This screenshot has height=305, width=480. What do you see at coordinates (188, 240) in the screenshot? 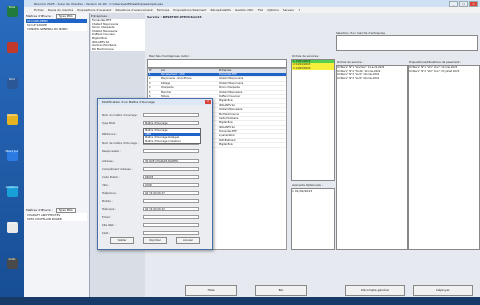
I see `cancel-button: Annuler` at bounding box center [188, 240].